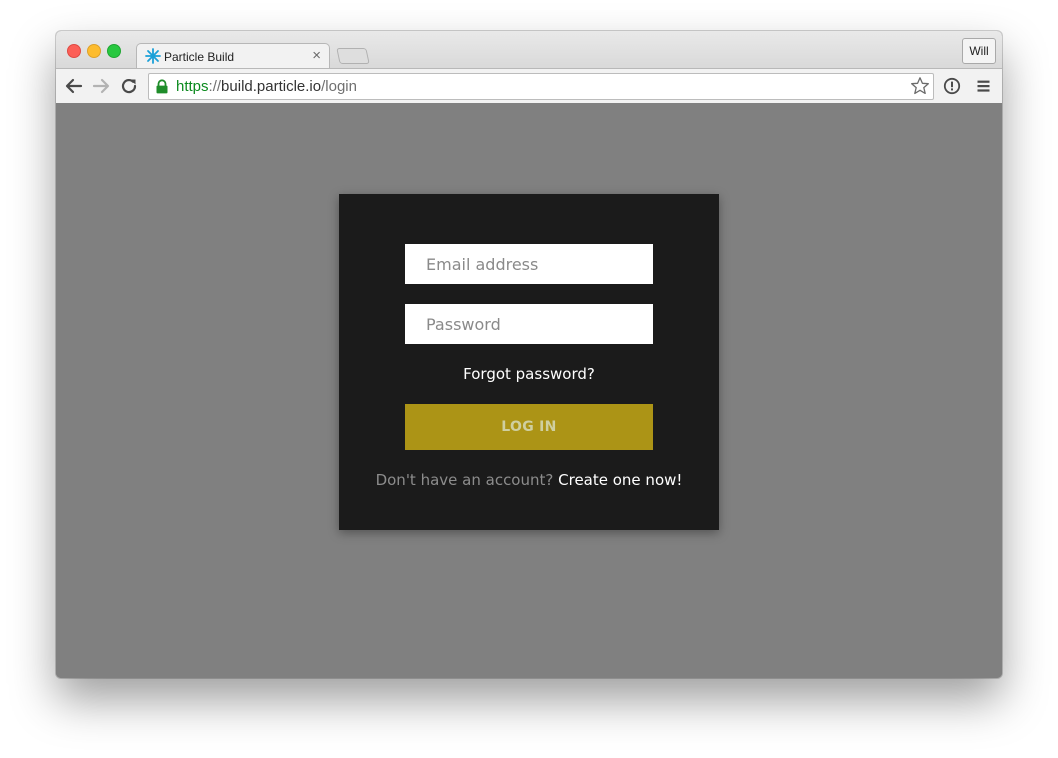 Image resolution: width=1058 pixels, height=758 pixels. I want to click on browser-toolbar: https://build.particle.io/login, so click(529, 86).